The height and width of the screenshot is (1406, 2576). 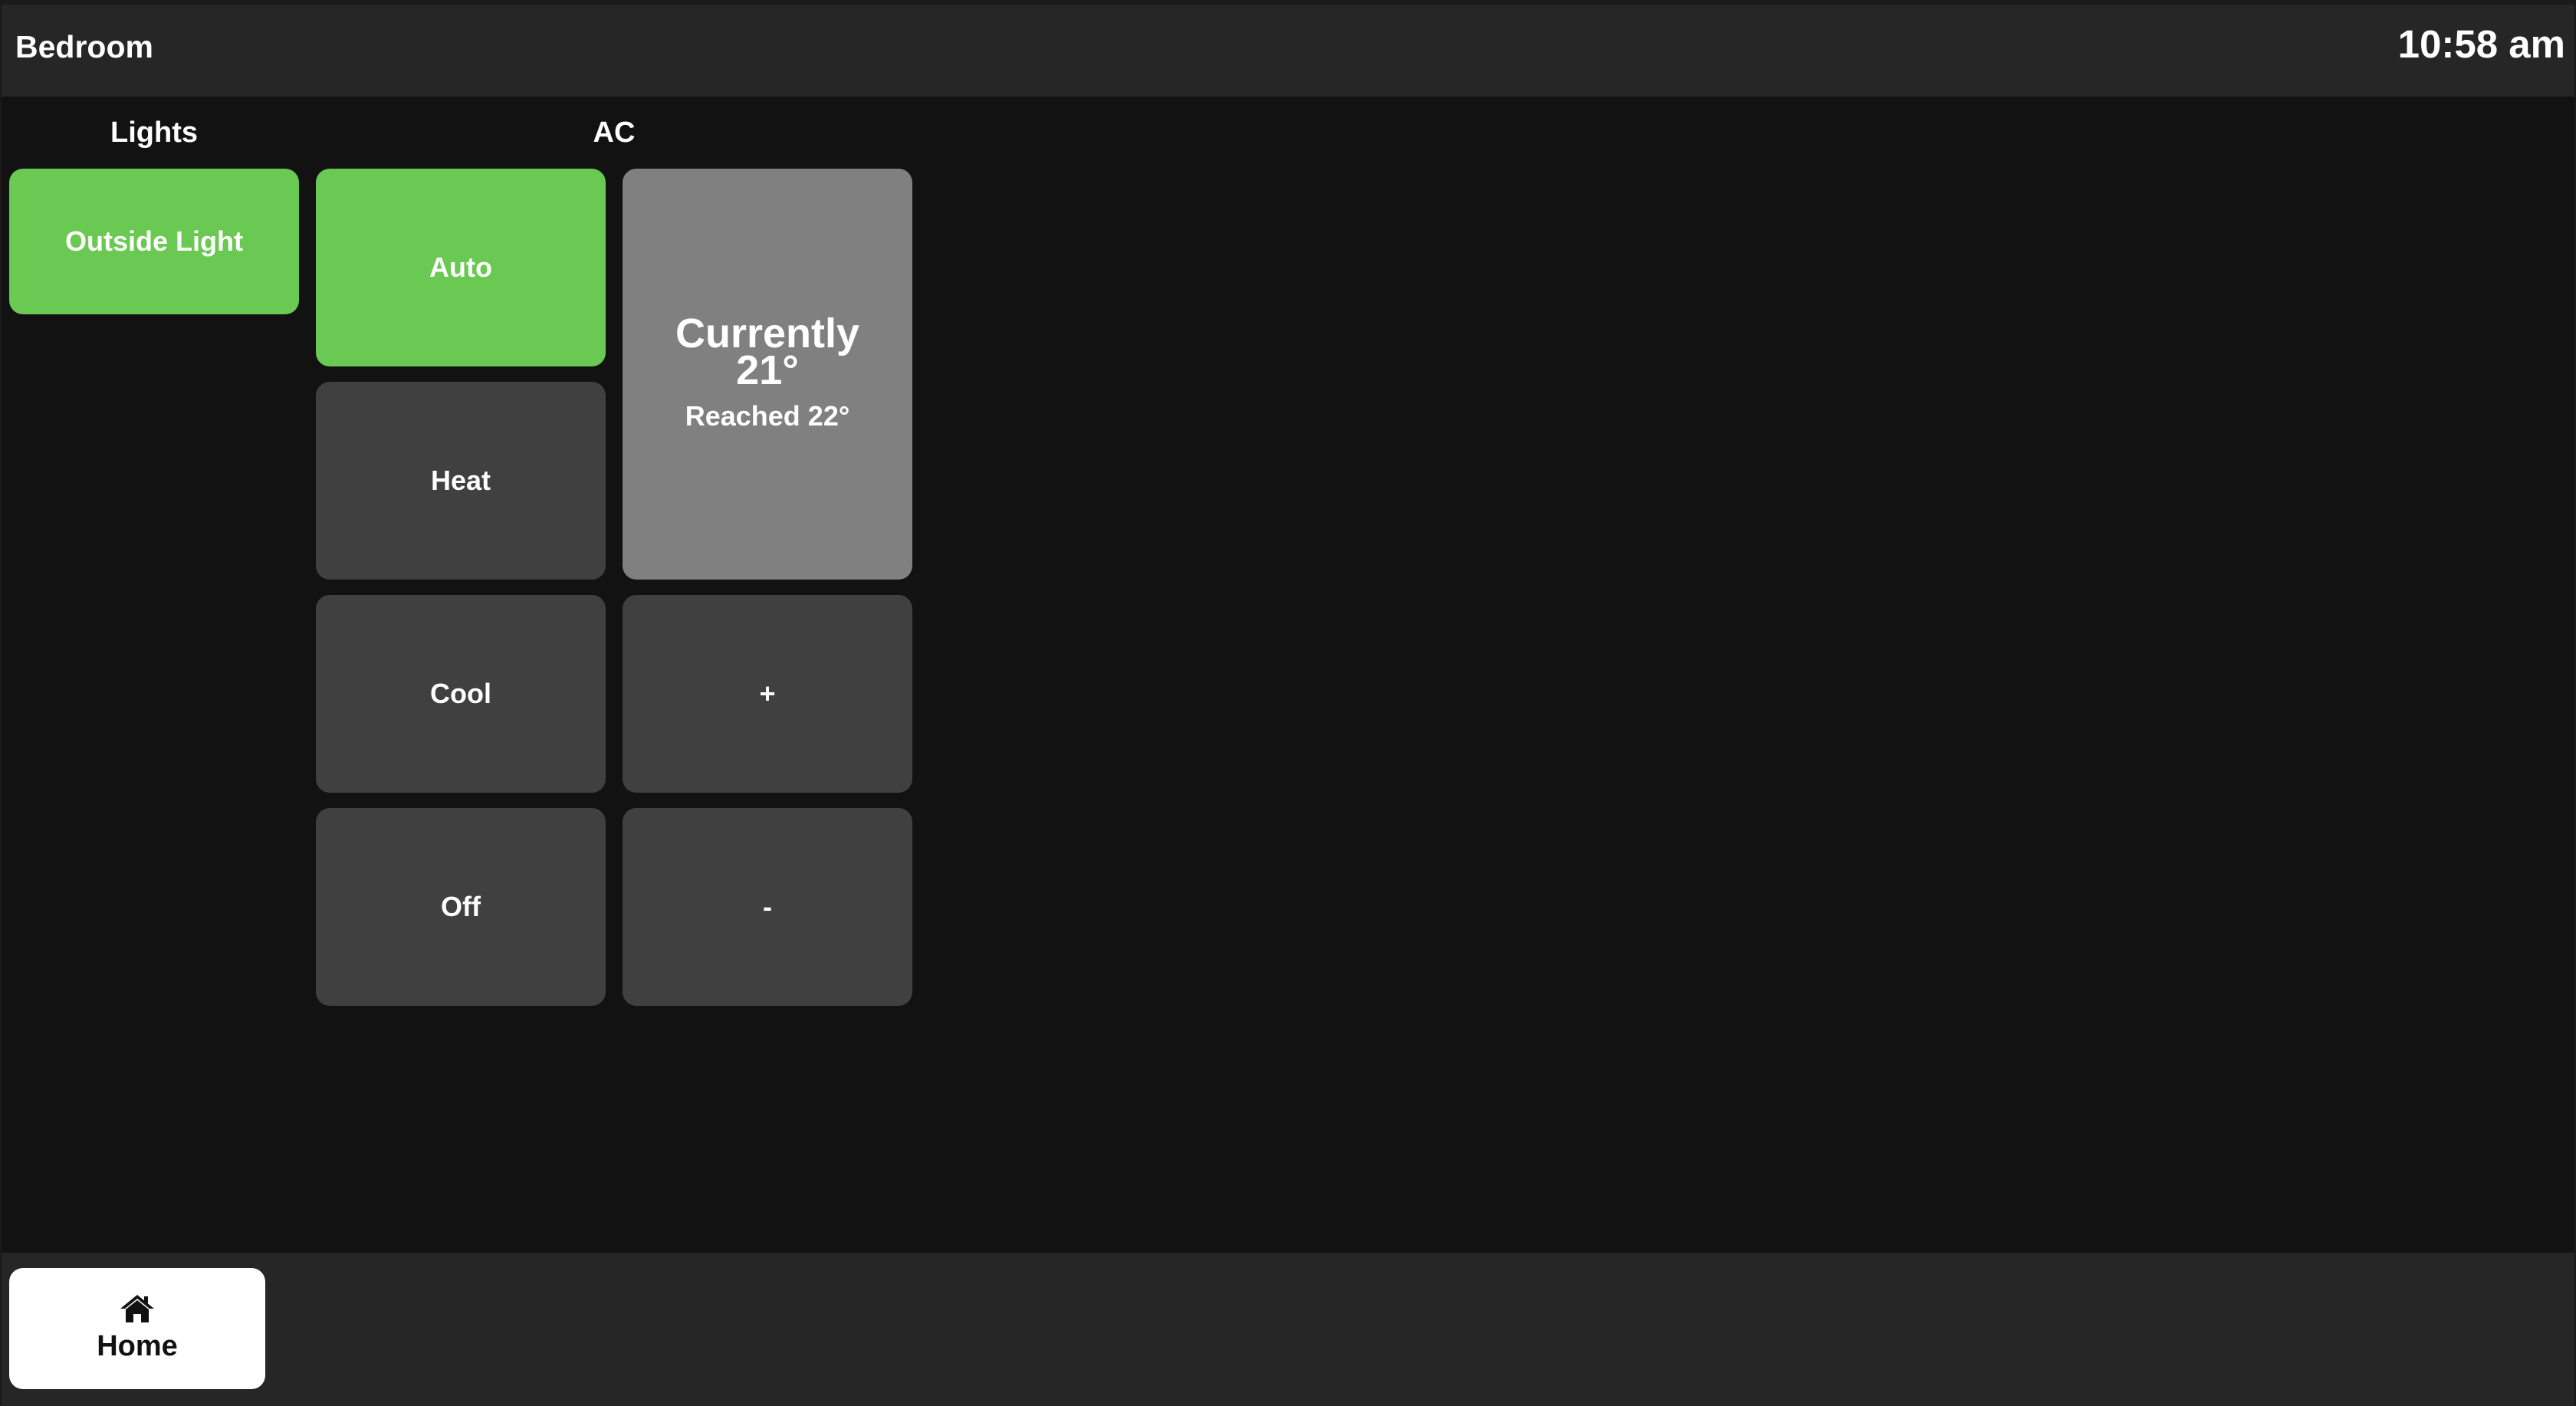 I want to click on outside-light-button: Outside Light, so click(x=154, y=241).